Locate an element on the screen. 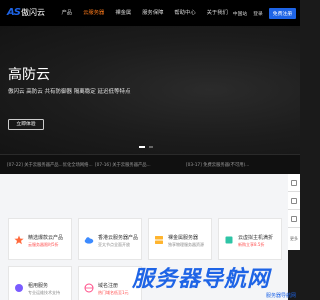 The height and width of the screenshot is (300, 320). side-qrcode is located at coordinates (294, 219).